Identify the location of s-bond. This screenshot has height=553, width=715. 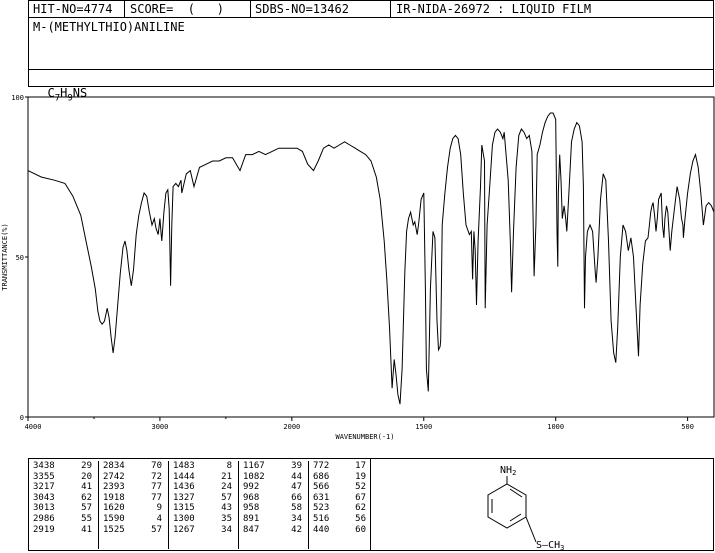
(531, 529).